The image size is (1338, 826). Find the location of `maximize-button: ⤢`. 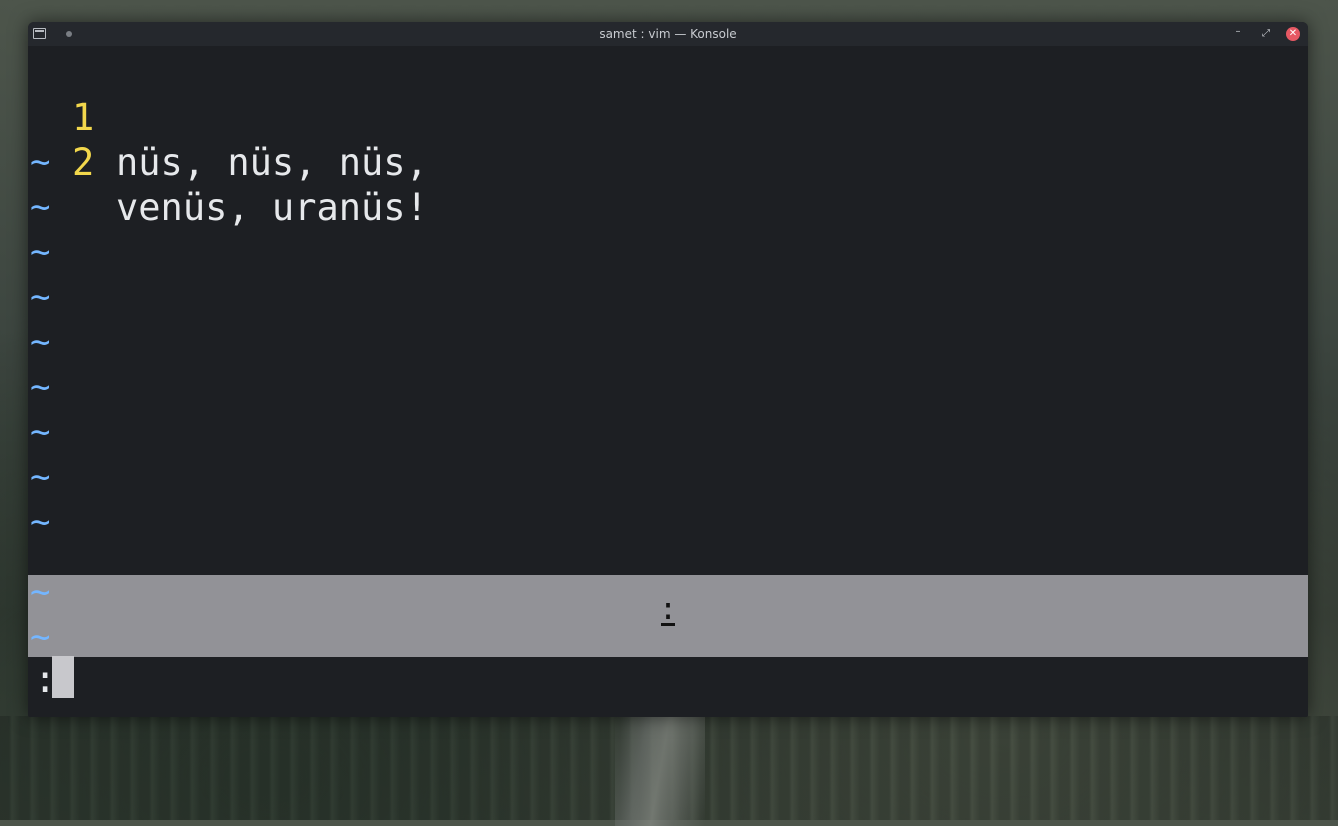

maximize-button: ⤢ is located at coordinates (1266, 34).